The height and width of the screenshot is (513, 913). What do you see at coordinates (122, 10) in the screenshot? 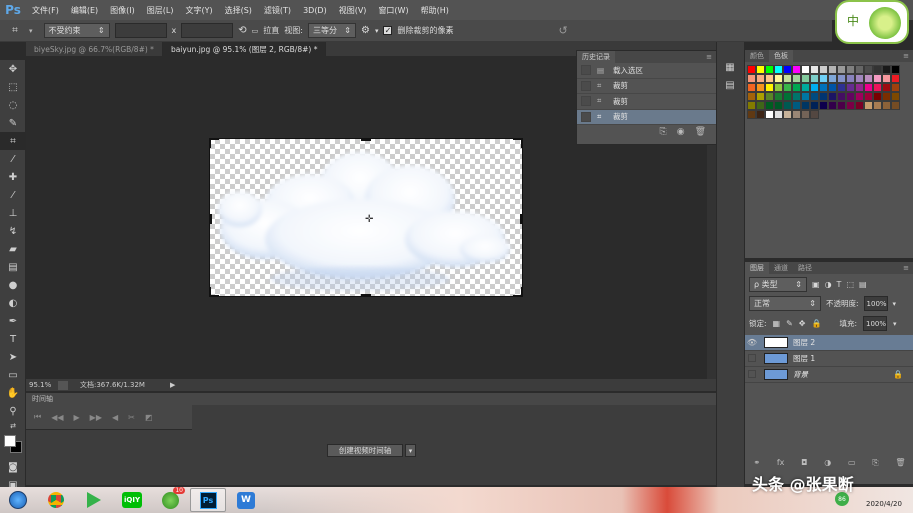
I see `menu-image: 图像(I)` at bounding box center [122, 10].